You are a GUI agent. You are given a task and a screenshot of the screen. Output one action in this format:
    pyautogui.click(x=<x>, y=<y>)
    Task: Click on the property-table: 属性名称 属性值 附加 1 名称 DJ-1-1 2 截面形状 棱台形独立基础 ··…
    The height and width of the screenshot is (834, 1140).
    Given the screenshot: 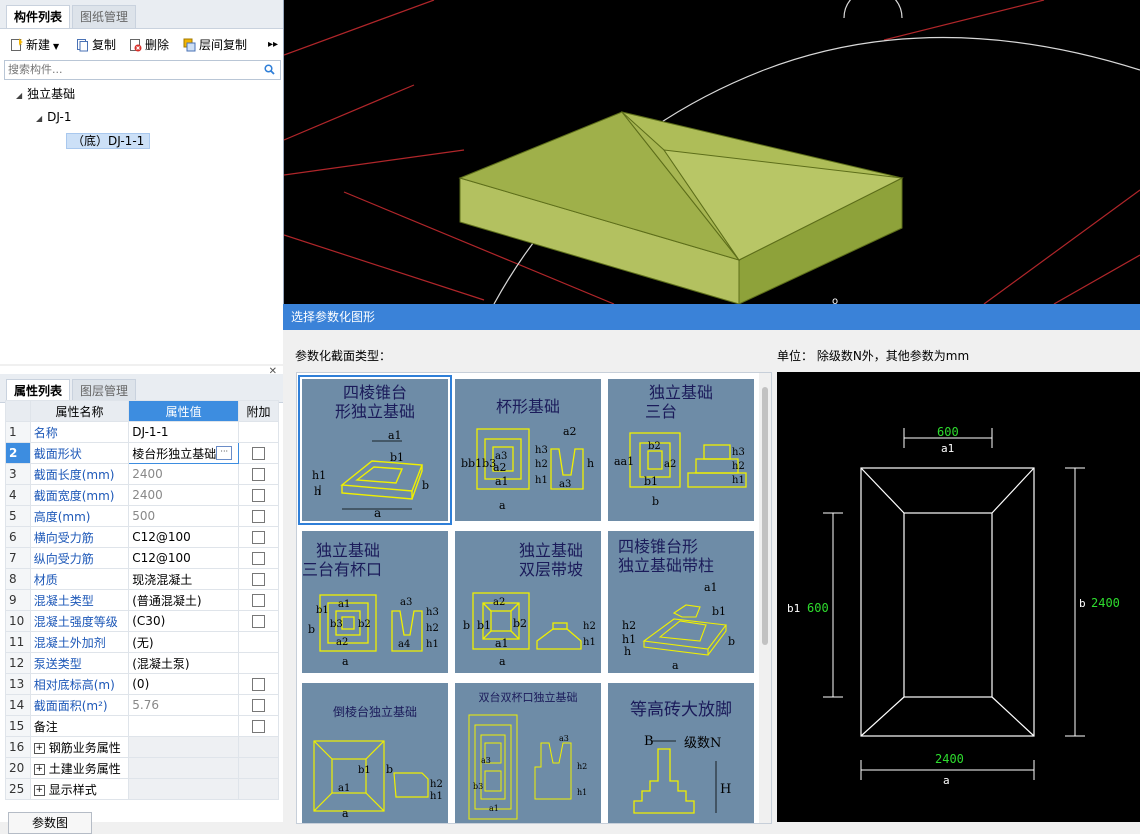 What is the action you would take?
    pyautogui.click(x=142, y=600)
    